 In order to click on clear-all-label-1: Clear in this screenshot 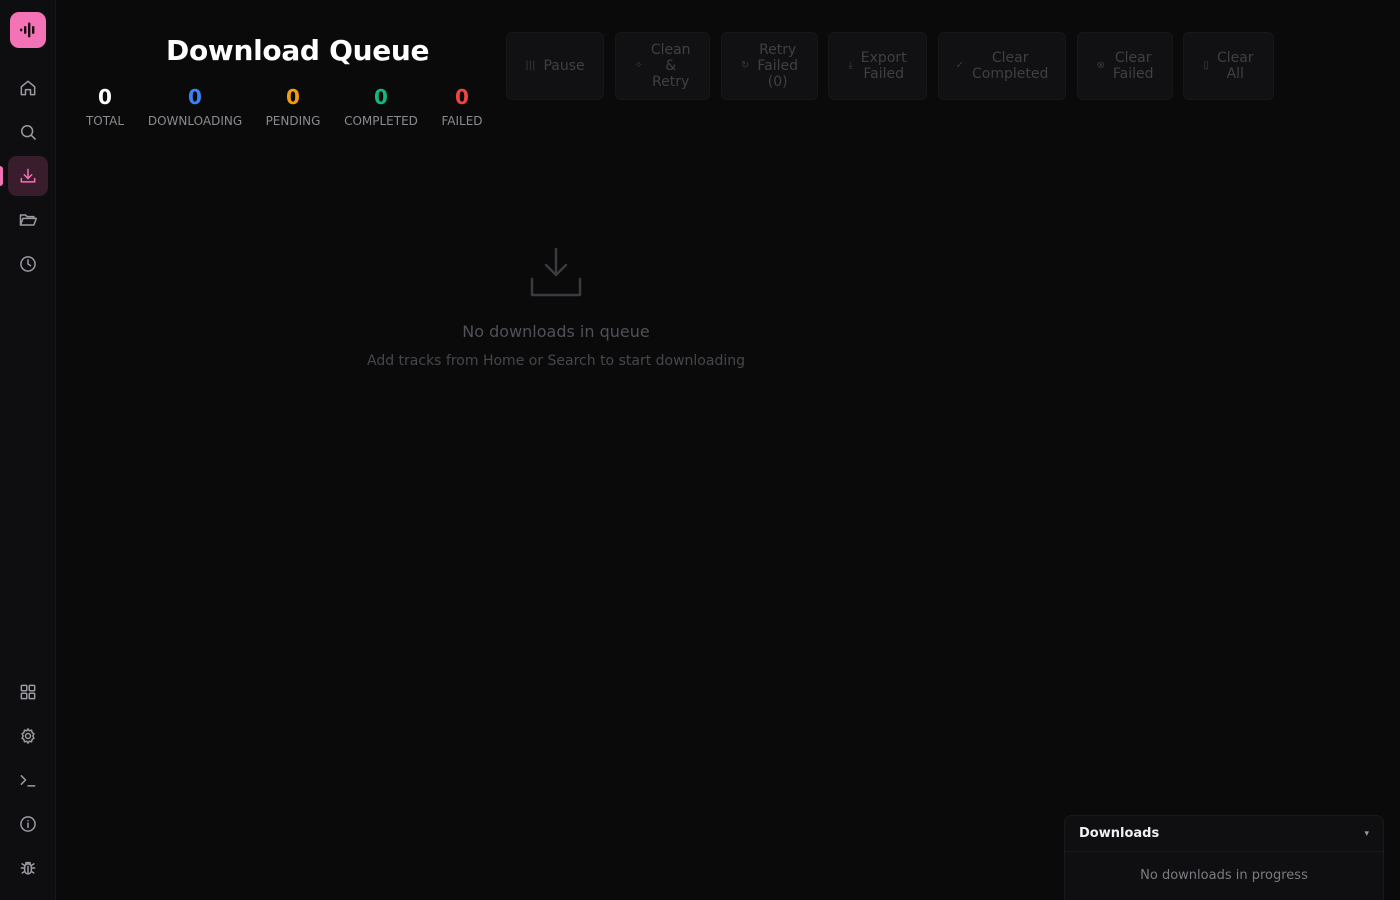, I will do `click(1235, 58)`.